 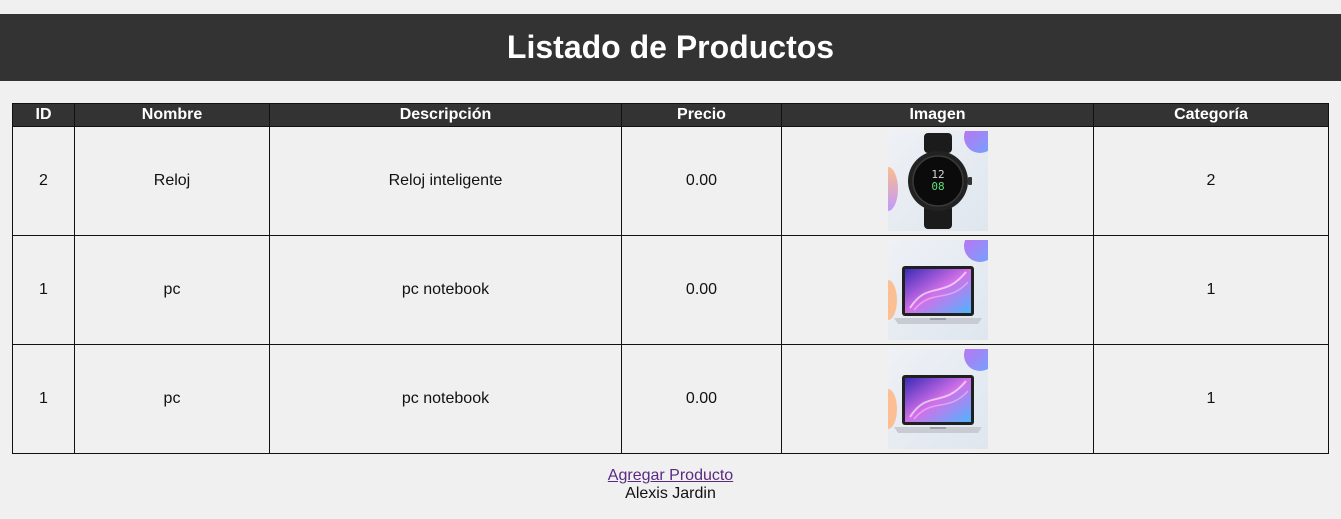 What do you see at coordinates (1211, 181) in the screenshot?
I see `cell-categoria: 2` at bounding box center [1211, 181].